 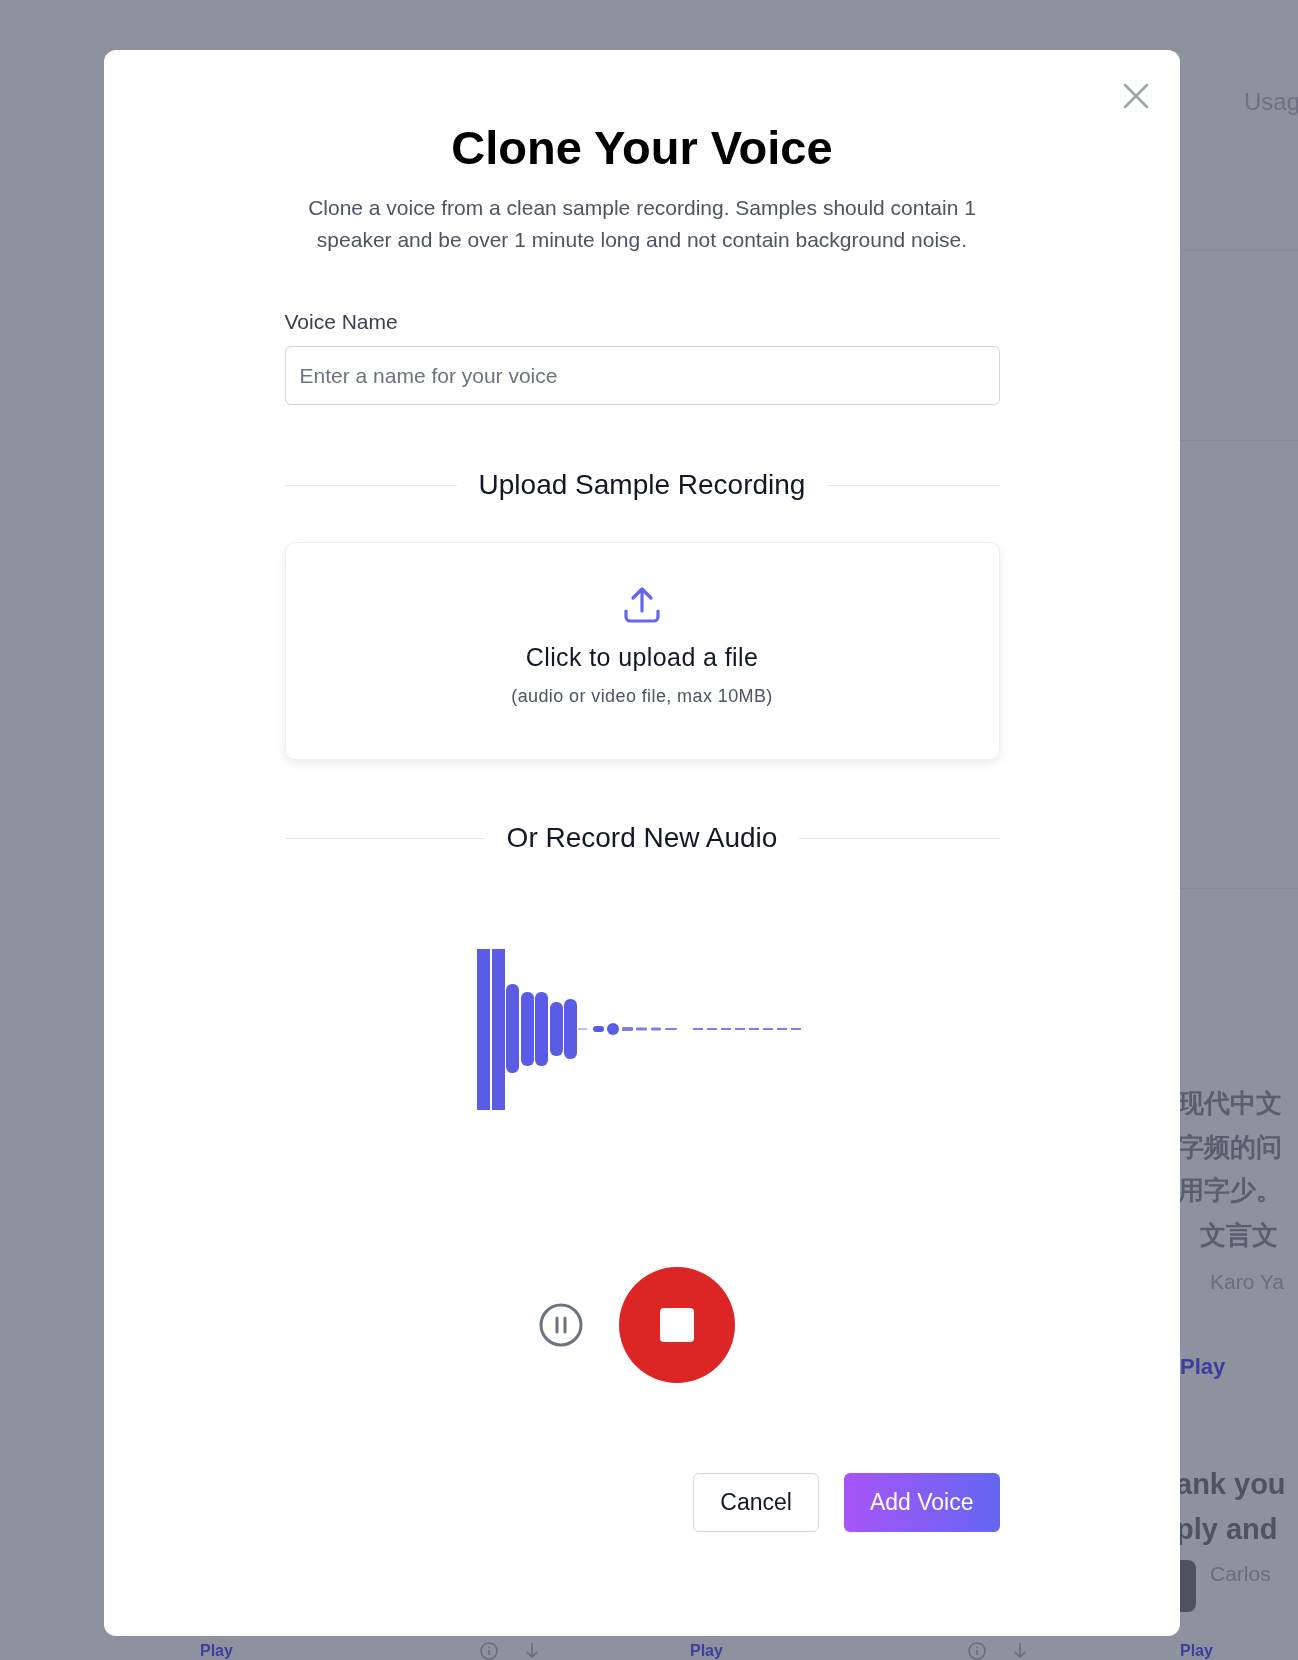 What do you see at coordinates (642, 224) in the screenshot?
I see `description-text: Clone a voice from a clean sample recording. Samples should contain 1 speaker and be over 1 minute long and not contain background noise.` at bounding box center [642, 224].